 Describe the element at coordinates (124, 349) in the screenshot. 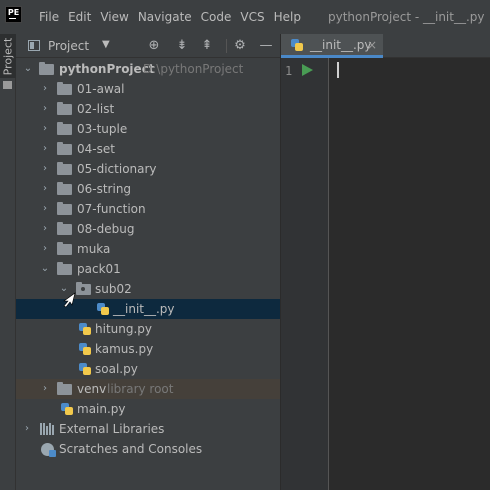

I see `tree-item-label: kamus.py` at that location.